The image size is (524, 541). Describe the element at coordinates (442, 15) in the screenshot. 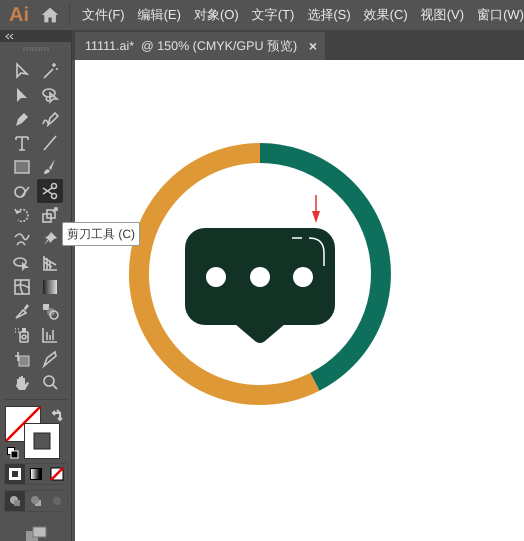

I see `menu-item: 视图(V)` at that location.